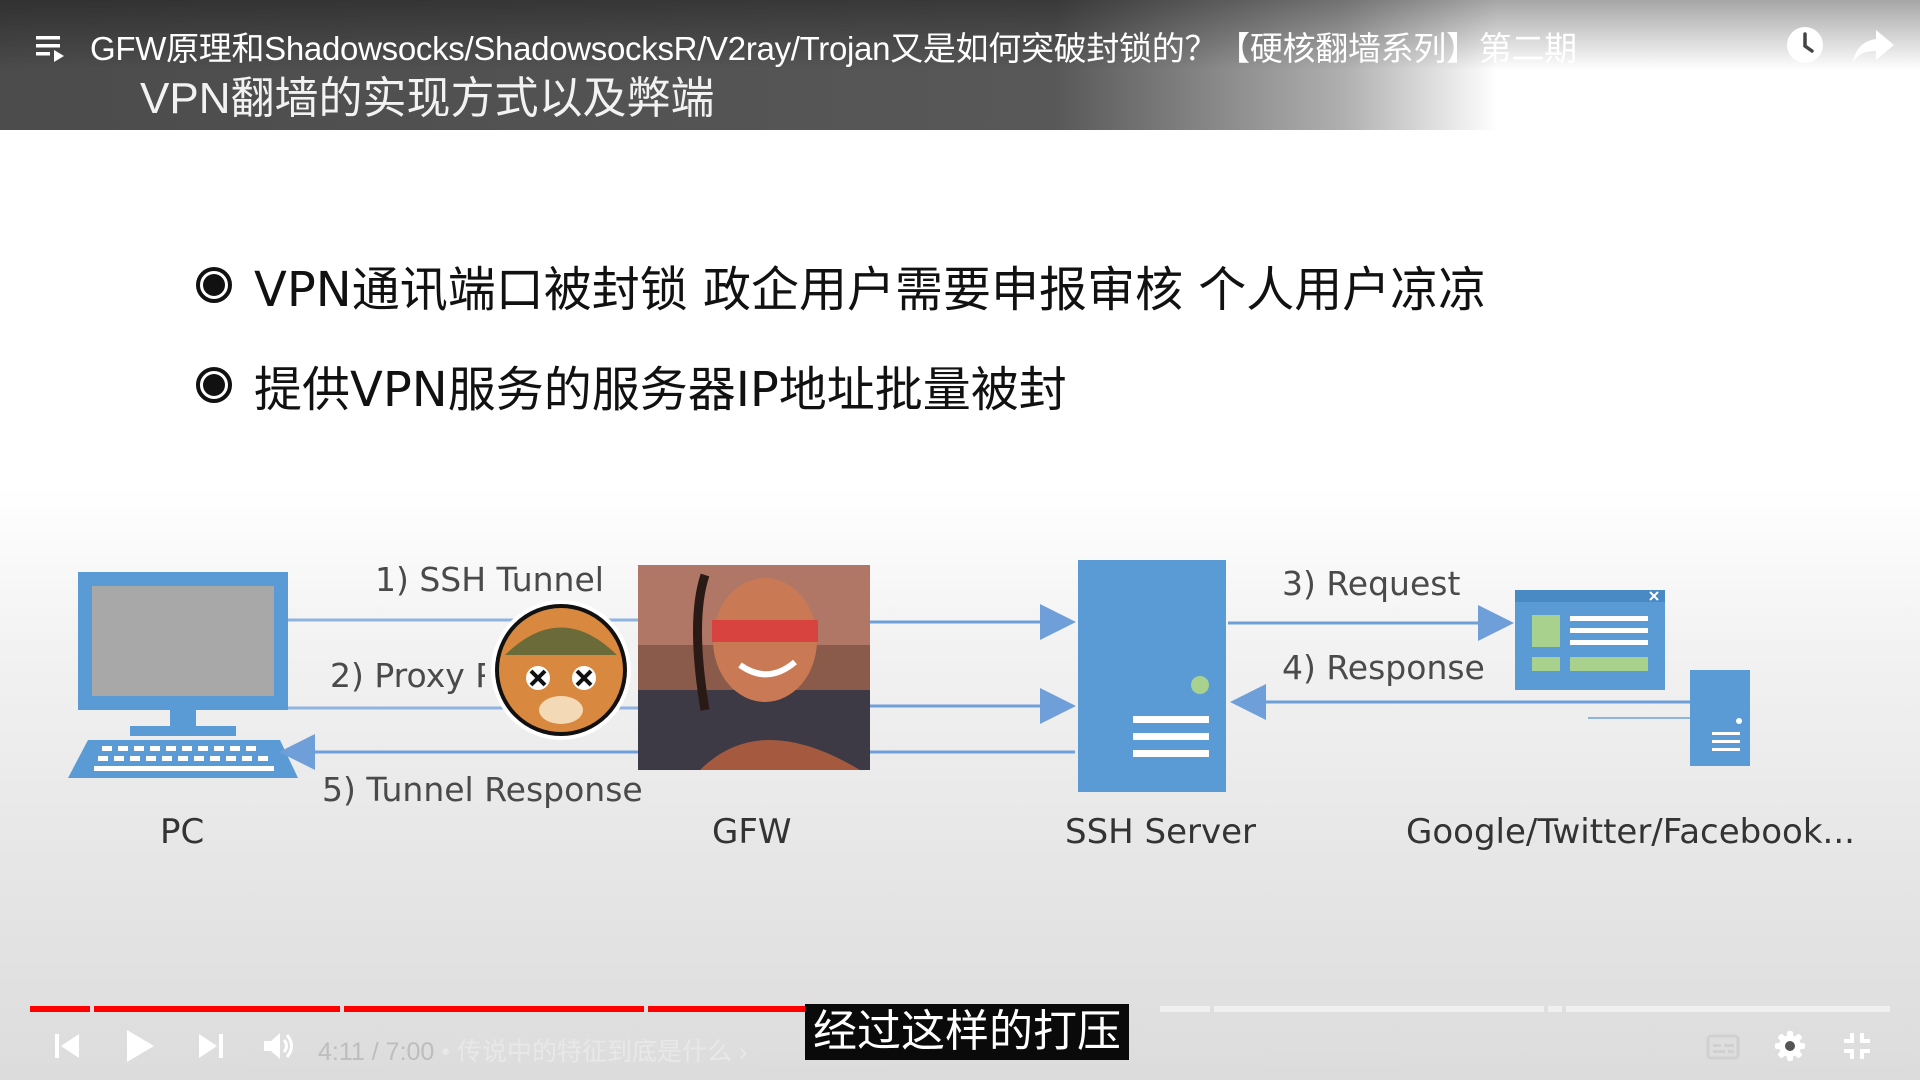 This screenshot has height=1080, width=1920. Describe the element at coordinates (754, 667) in the screenshot. I see `gfw-character-image` at that location.